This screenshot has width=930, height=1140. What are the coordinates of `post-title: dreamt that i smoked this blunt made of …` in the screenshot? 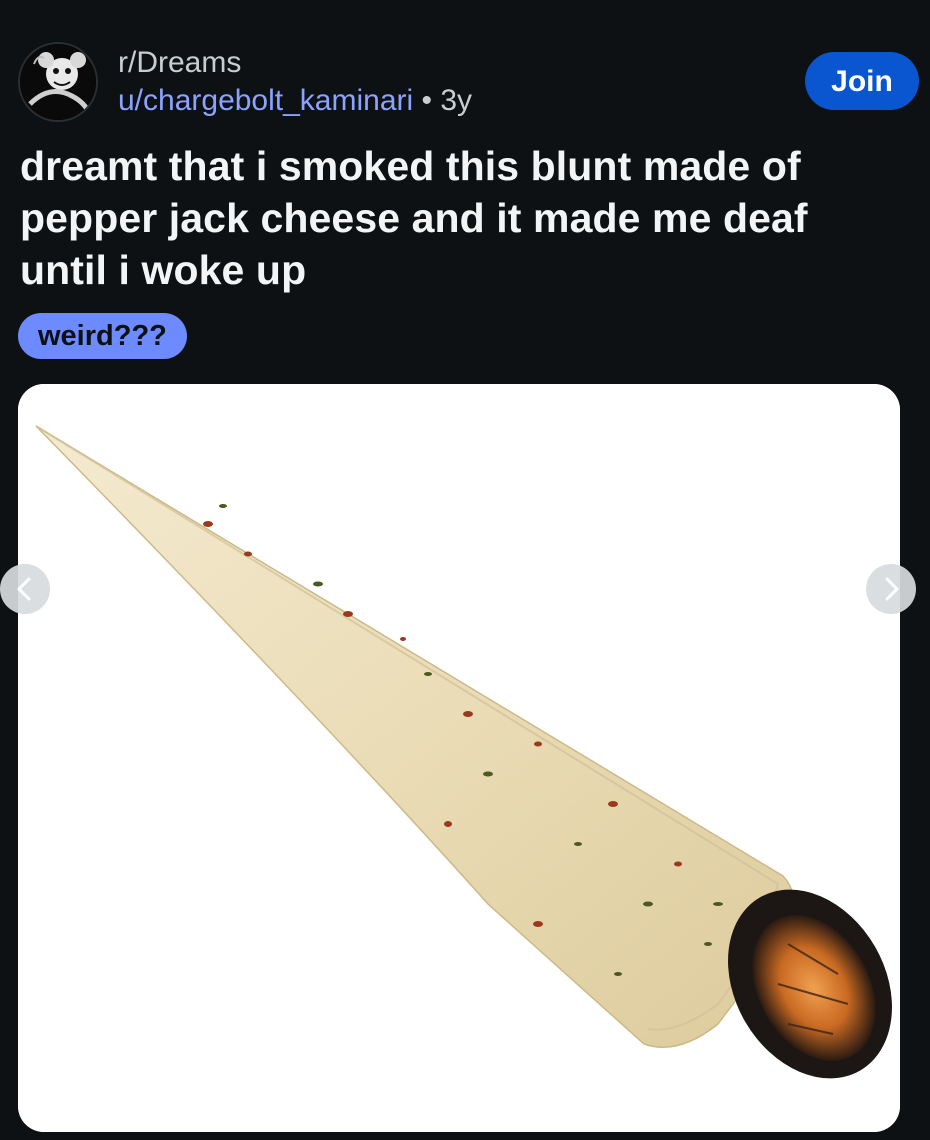 It's located at (450, 218).